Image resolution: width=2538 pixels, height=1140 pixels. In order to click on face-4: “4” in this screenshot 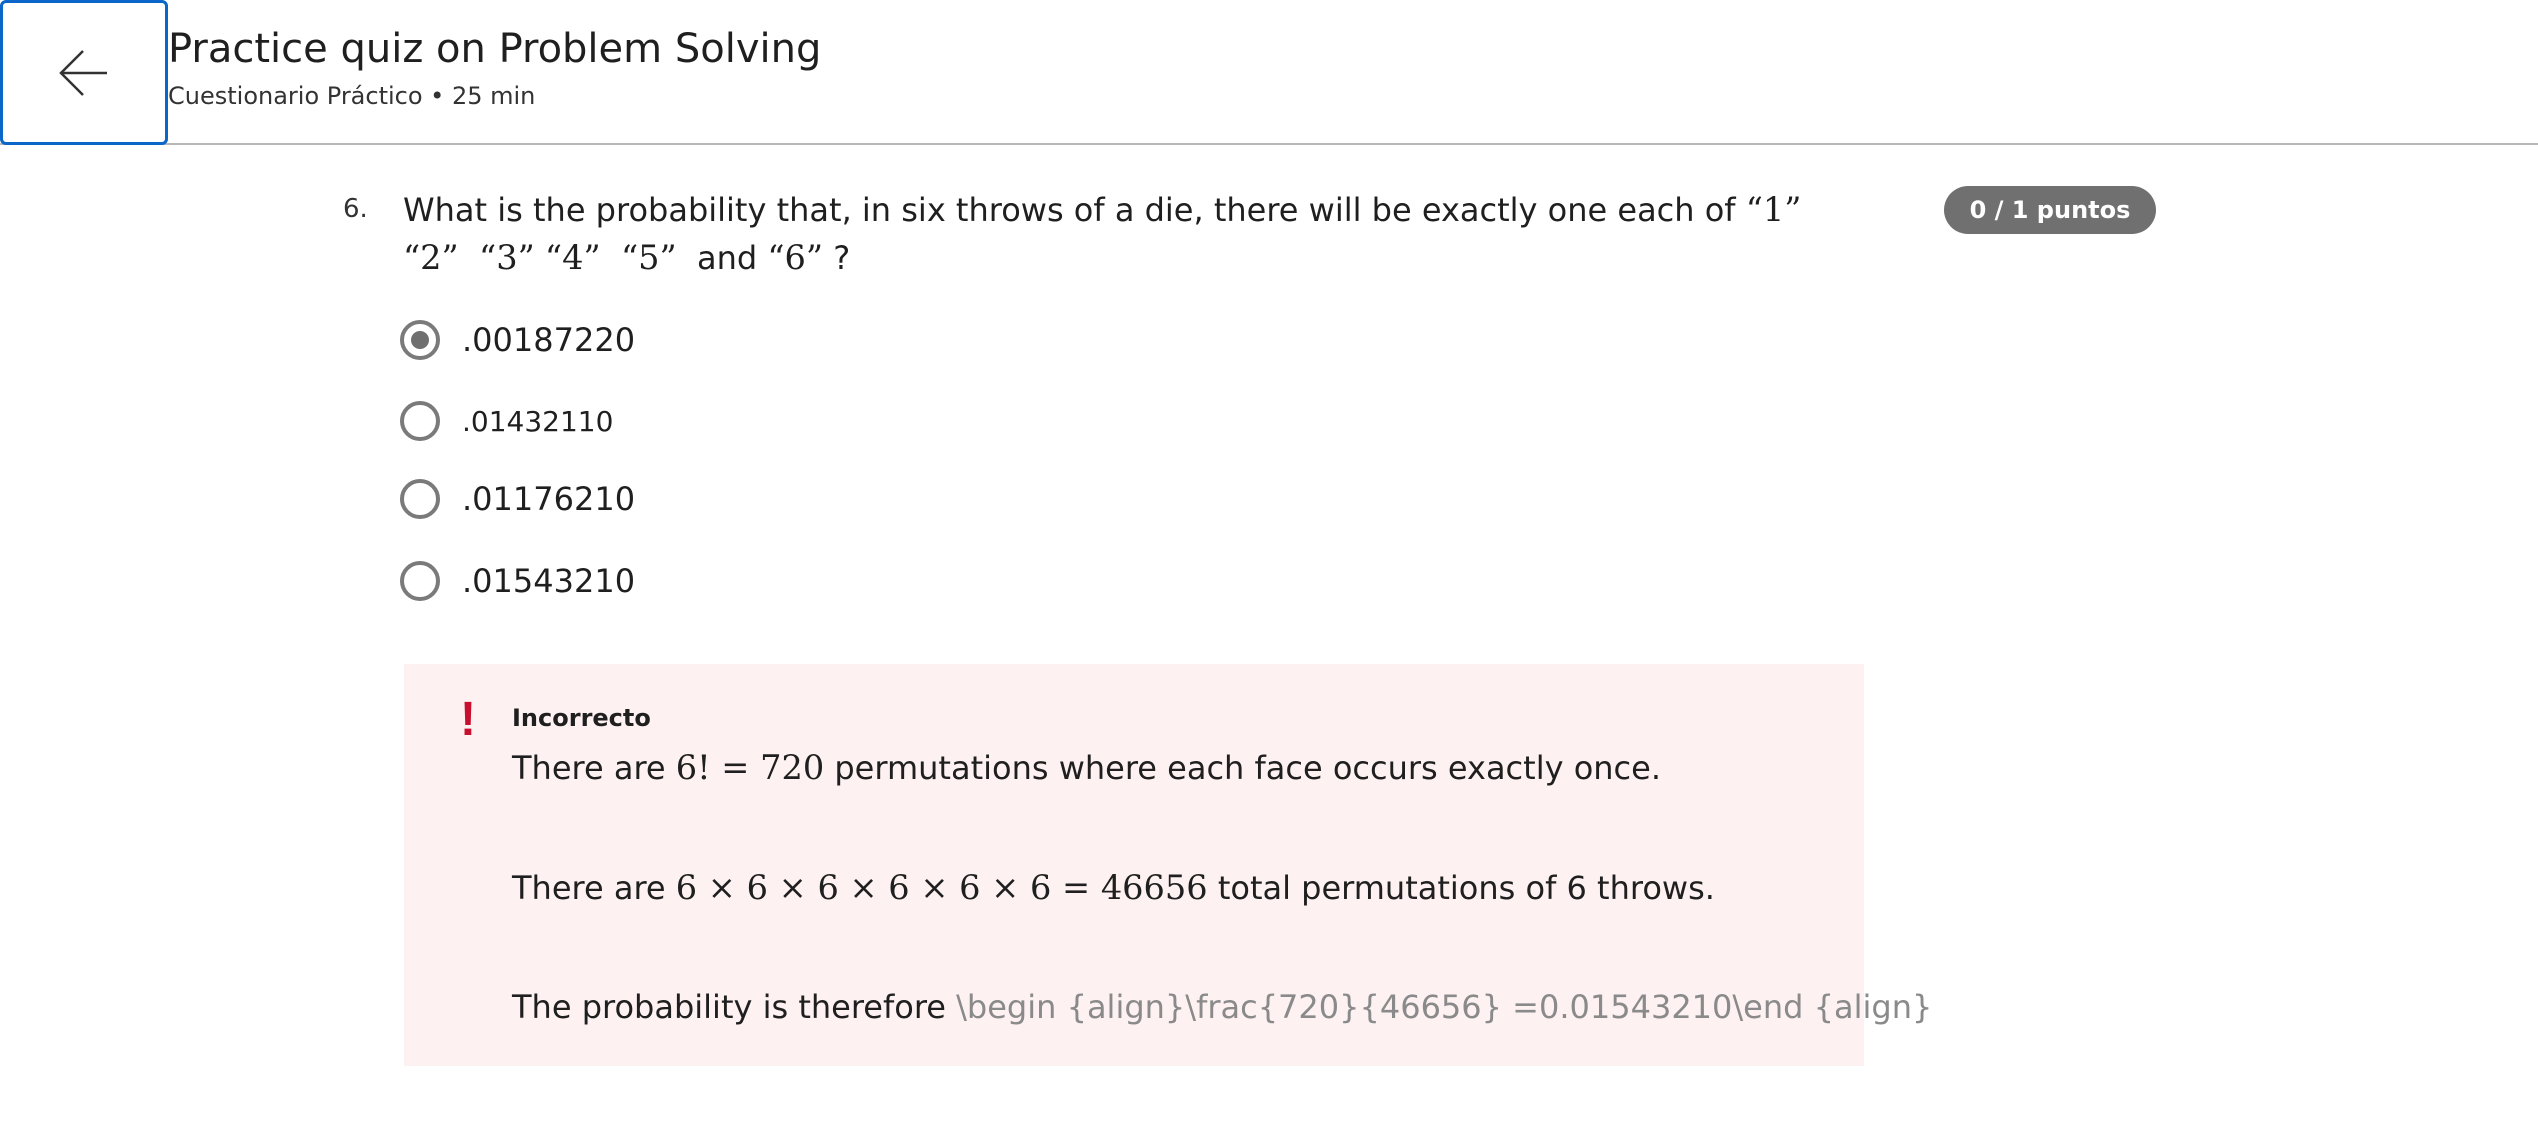, I will do `click(572, 257)`.